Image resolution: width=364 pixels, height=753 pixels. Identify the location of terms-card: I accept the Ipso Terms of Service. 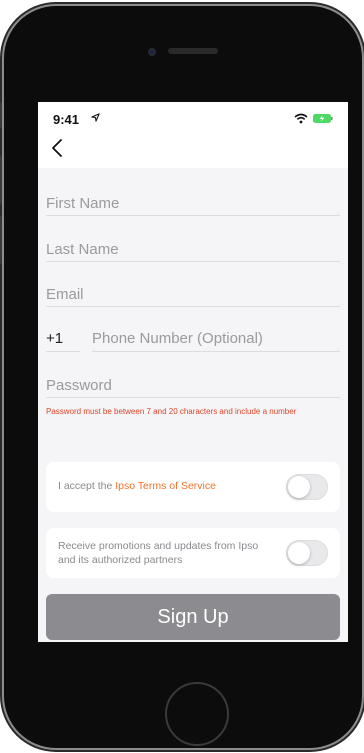
(193, 487).